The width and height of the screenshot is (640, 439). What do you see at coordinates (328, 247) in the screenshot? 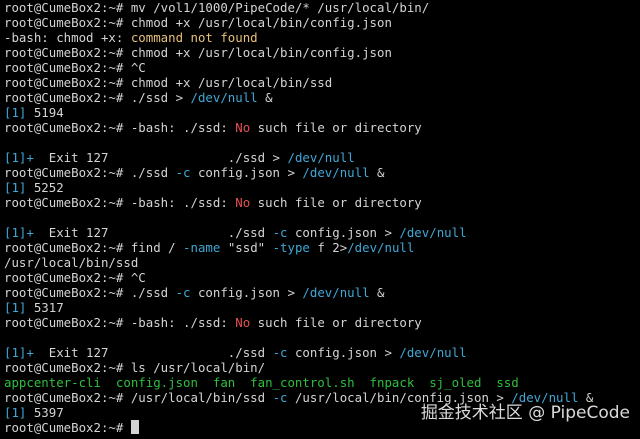
I see `terminal-text: f 2>` at bounding box center [328, 247].